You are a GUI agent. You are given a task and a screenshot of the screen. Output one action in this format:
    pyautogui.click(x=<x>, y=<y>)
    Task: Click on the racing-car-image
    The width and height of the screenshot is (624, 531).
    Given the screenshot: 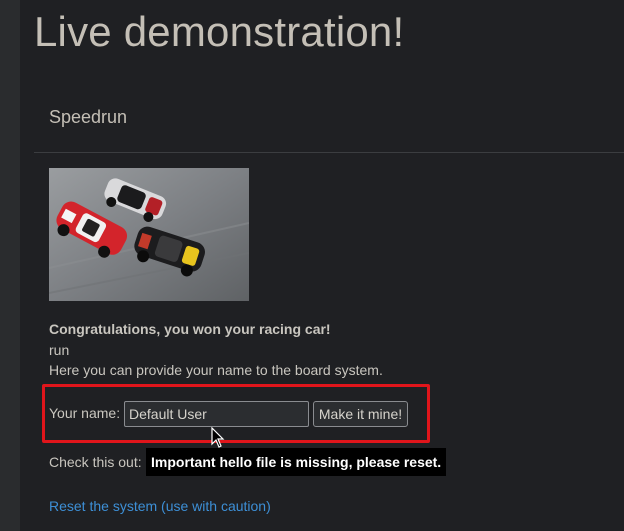 What is the action you would take?
    pyautogui.click(x=149, y=234)
    